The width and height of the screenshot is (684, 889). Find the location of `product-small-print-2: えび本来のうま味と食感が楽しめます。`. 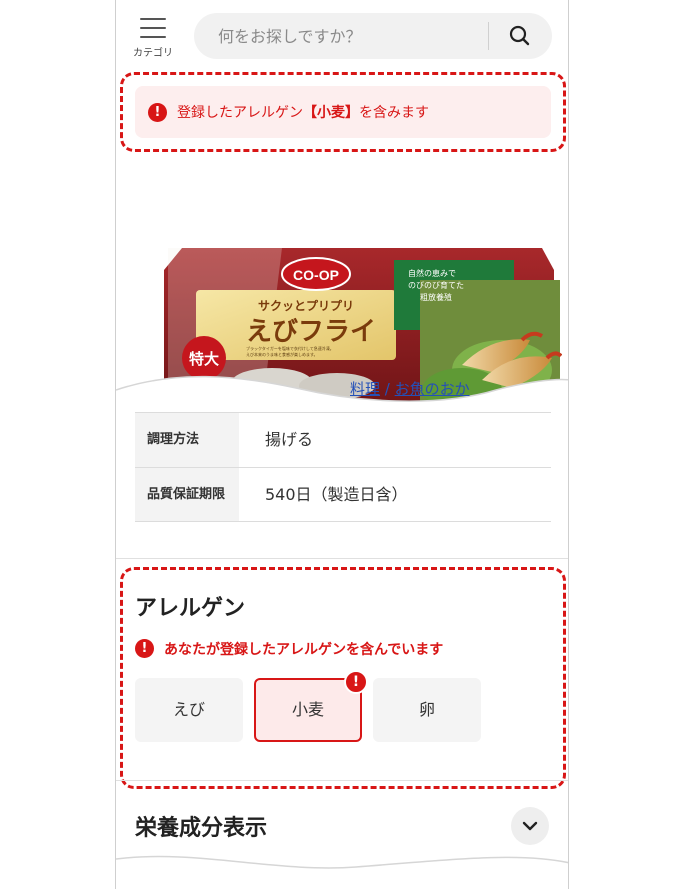

product-small-print-2: えび本来のうま味と食感が楽しめます。 is located at coordinates (282, 354).